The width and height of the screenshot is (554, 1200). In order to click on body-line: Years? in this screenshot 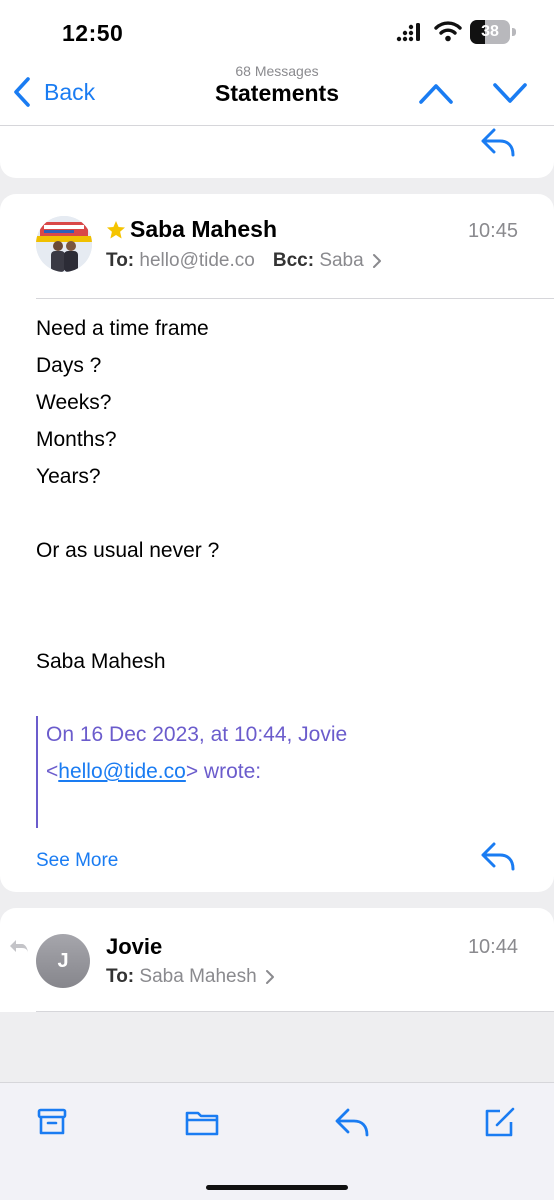, I will do `click(68, 476)`.